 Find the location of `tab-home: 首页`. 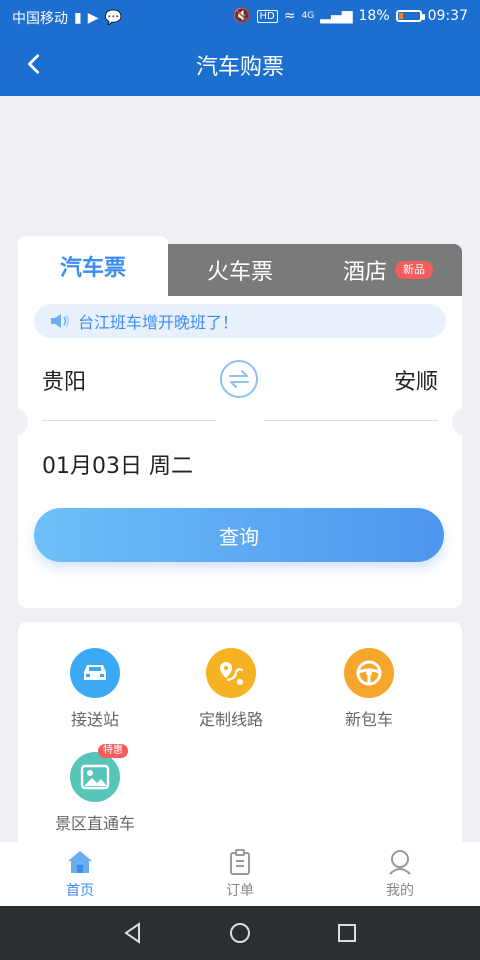

tab-home: 首页 is located at coordinates (80, 874).